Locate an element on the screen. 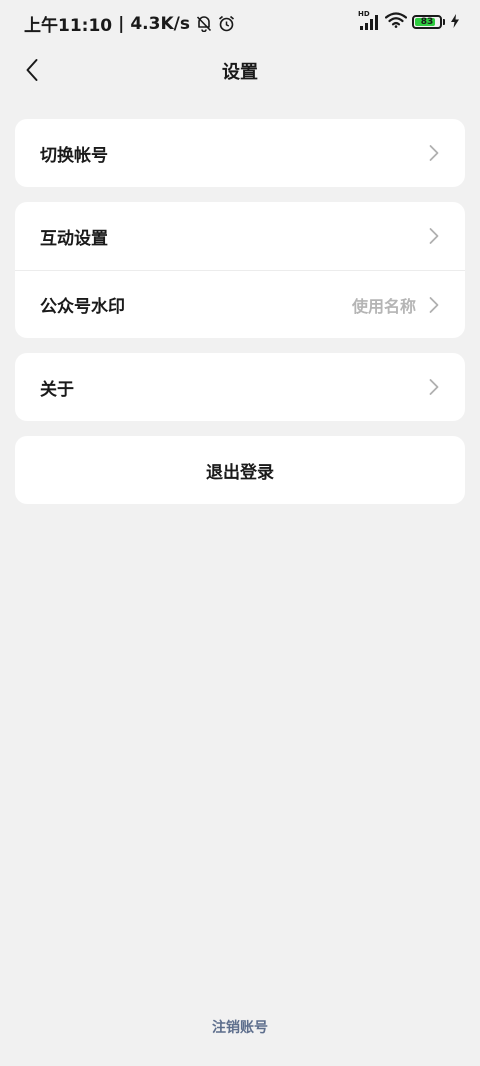 This screenshot has height=1066, width=480. logout-label: 退出登录 is located at coordinates (240, 472).